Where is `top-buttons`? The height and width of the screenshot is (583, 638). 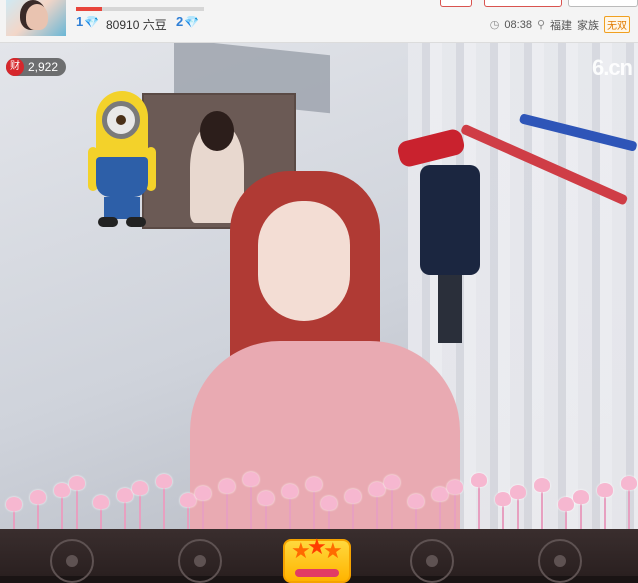 top-buttons is located at coordinates (539, 3).